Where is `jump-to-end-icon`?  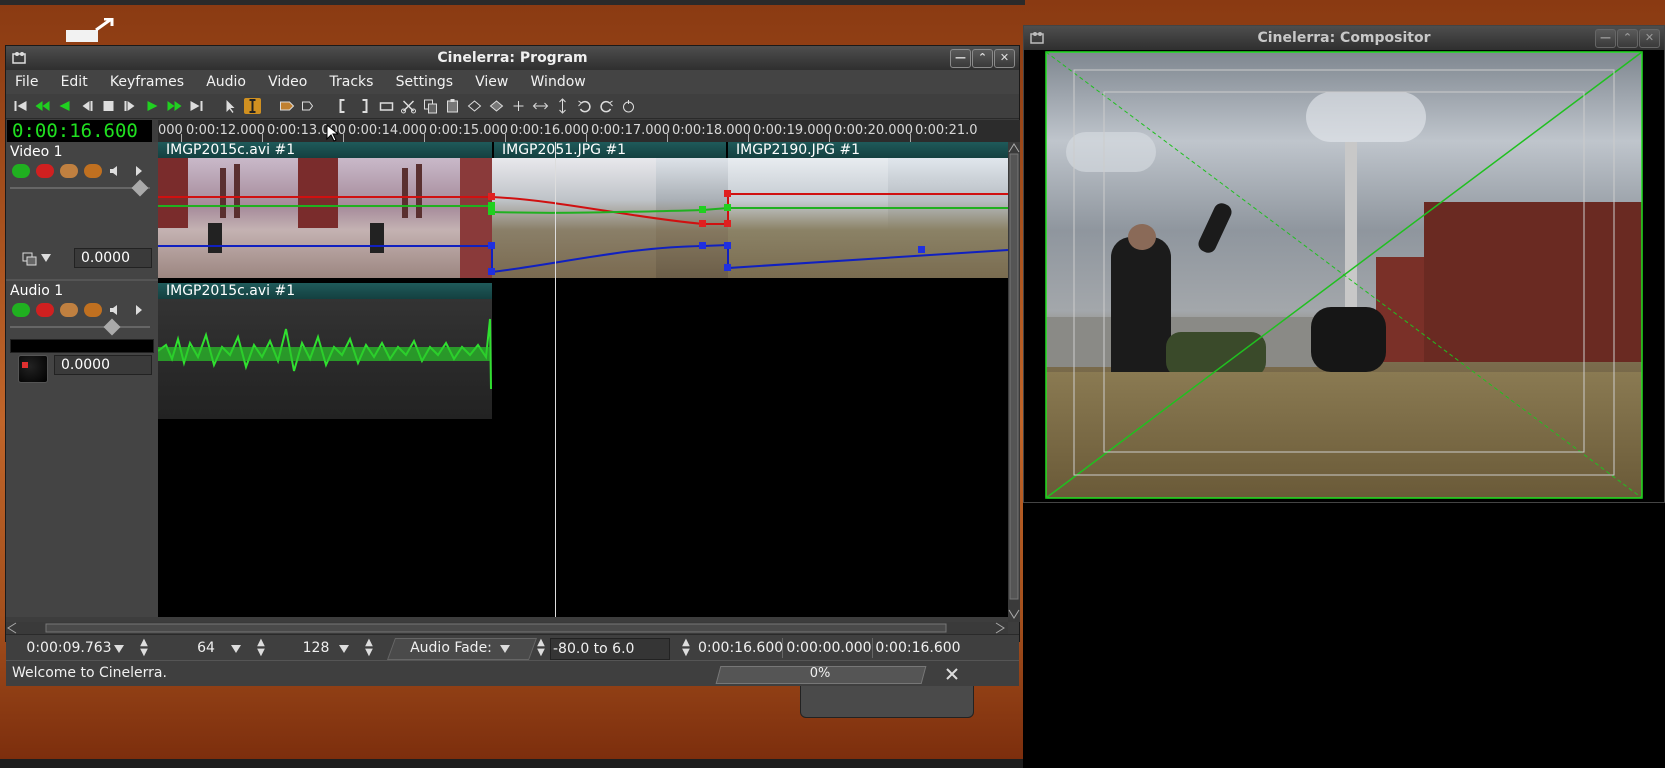
jump-to-end-icon is located at coordinates (196, 106).